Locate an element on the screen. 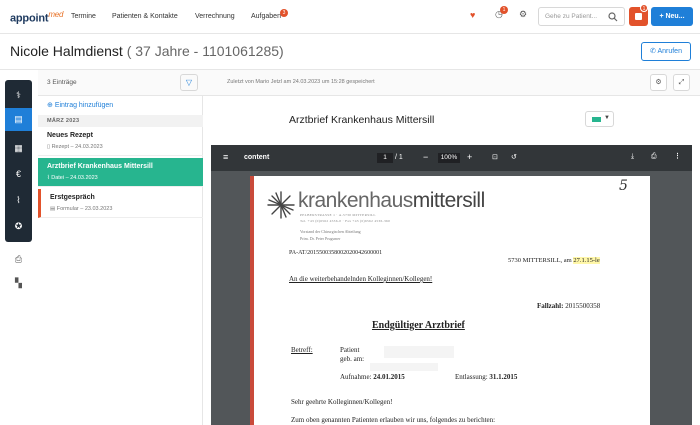 This screenshot has height=425, width=700. greeting: Sehr geehrte Kolleginnen/Kollegen! is located at coordinates (342, 402).